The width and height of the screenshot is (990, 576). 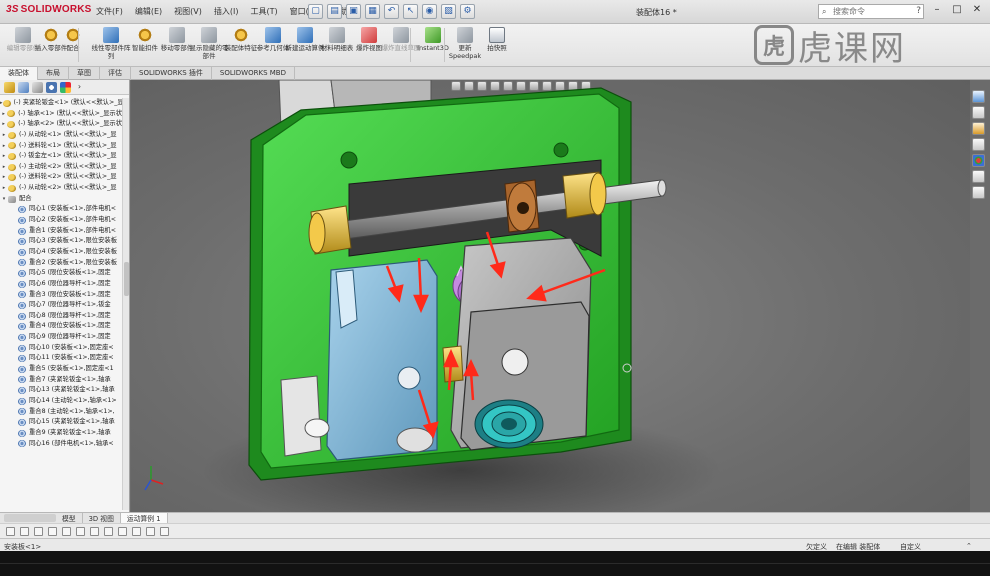 I want to click on menu-item: 视图(V), so click(x=188, y=11).